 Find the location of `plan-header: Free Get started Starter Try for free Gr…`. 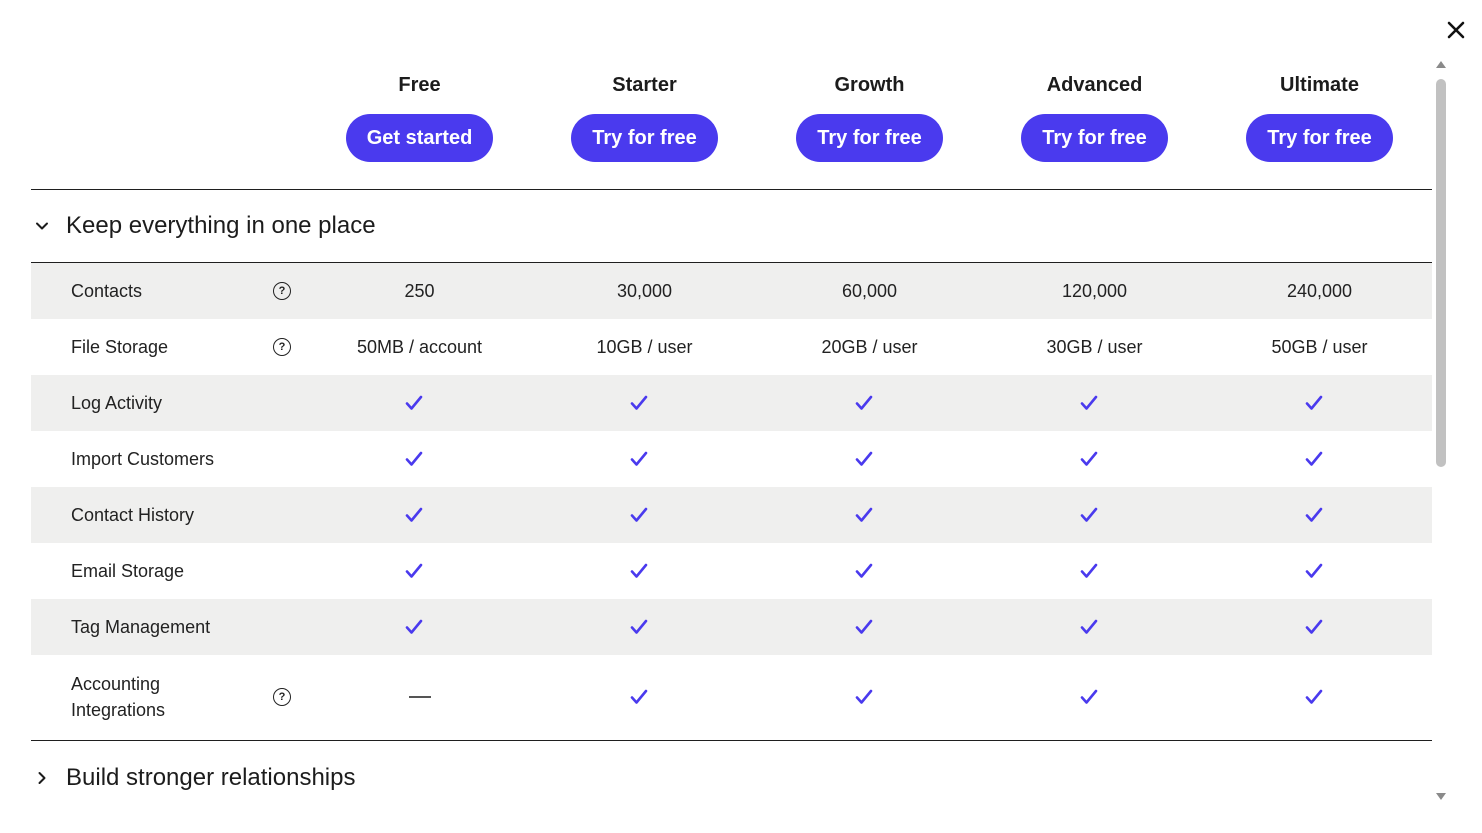

plan-header: Free Get started Starter Try for free Gr… is located at coordinates (731, 130).